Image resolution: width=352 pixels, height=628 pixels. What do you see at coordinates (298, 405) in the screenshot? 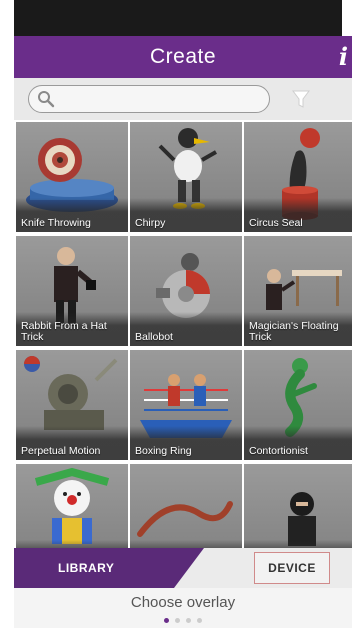
I see `tile-contortionist: Contortionist` at bounding box center [298, 405].